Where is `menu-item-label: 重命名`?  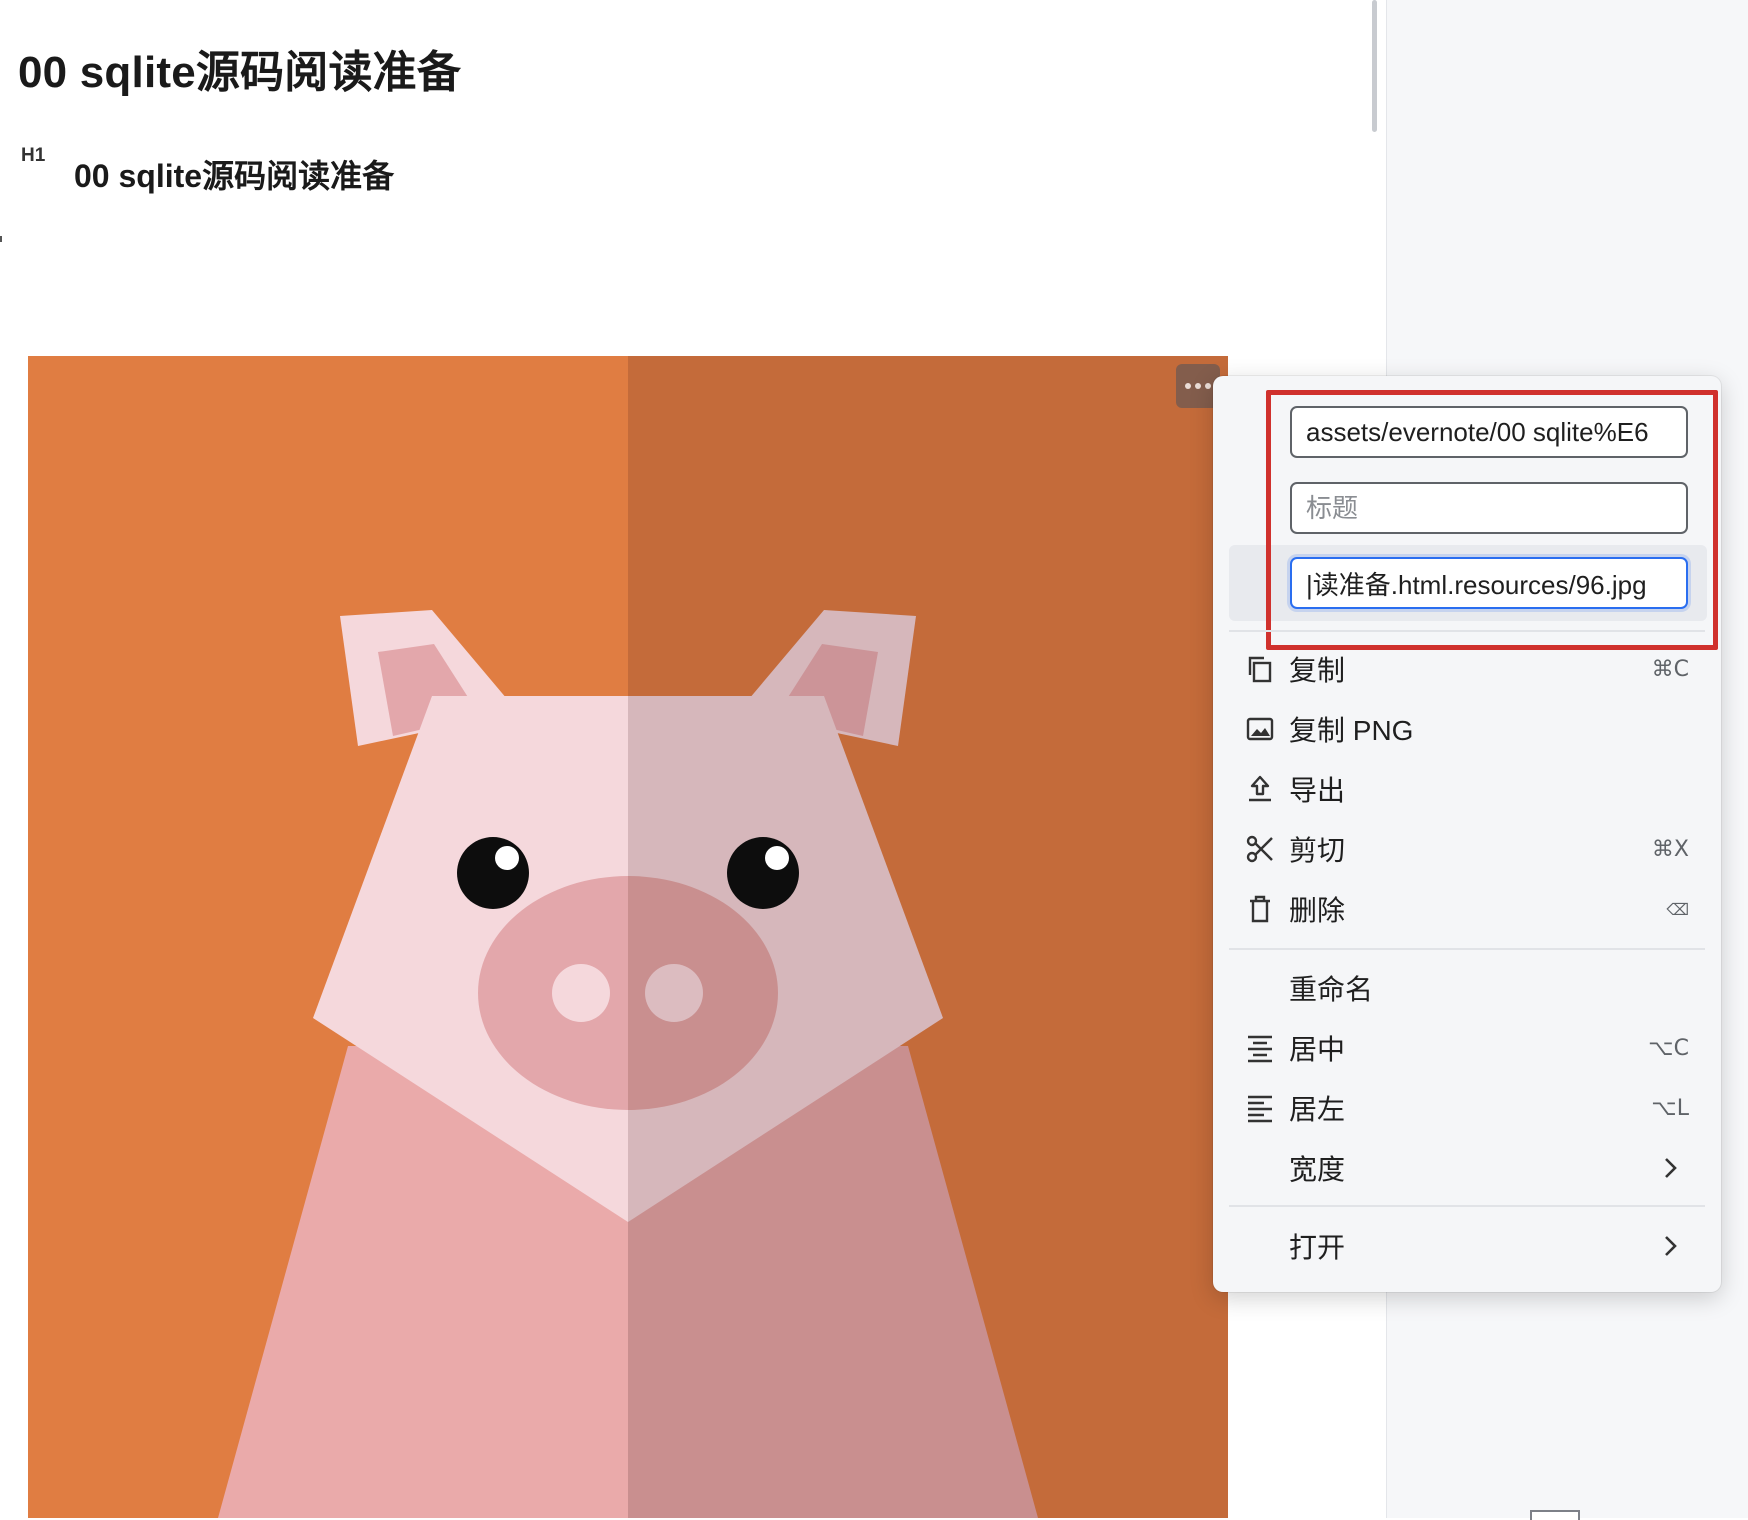 menu-item-label: 重命名 is located at coordinates (1331, 989).